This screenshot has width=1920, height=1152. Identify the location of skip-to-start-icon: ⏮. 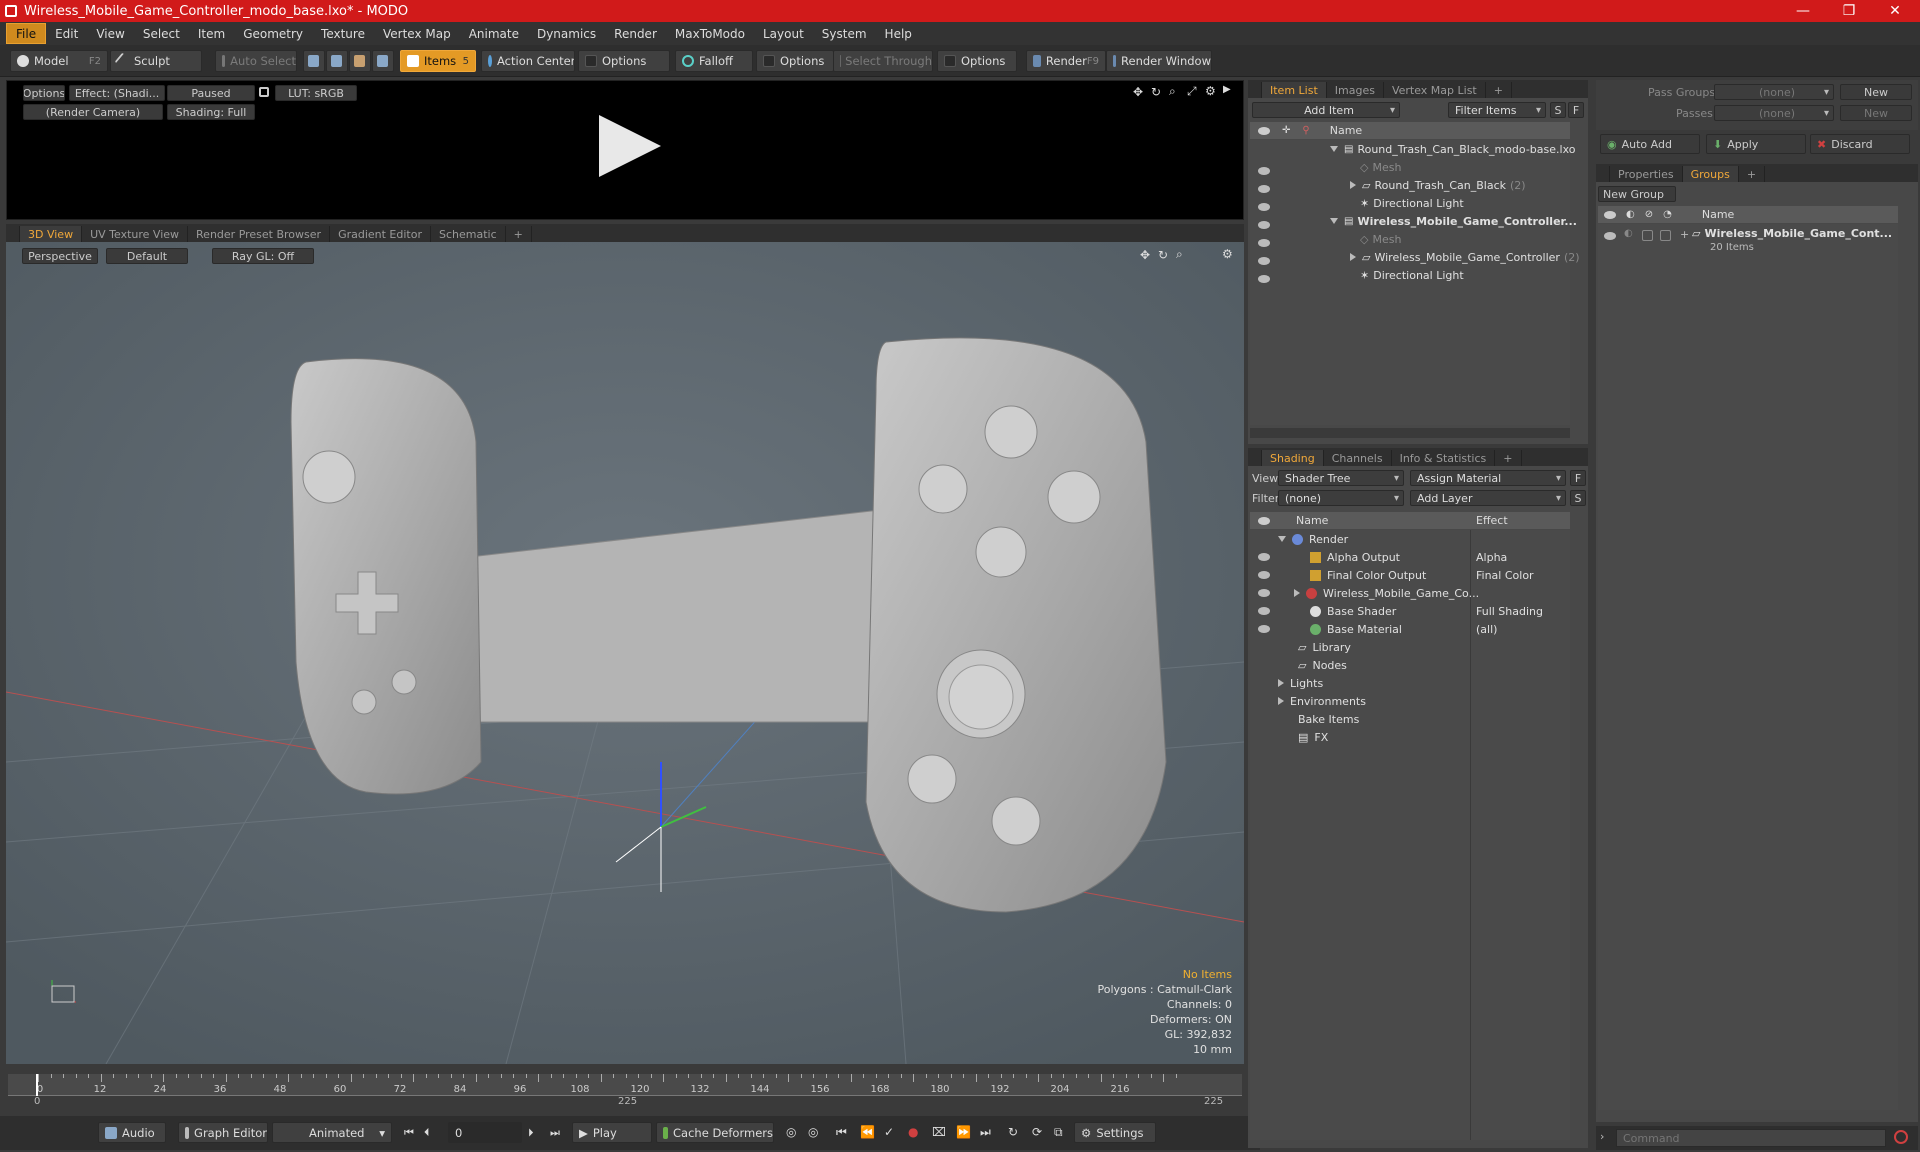
(409, 1133).